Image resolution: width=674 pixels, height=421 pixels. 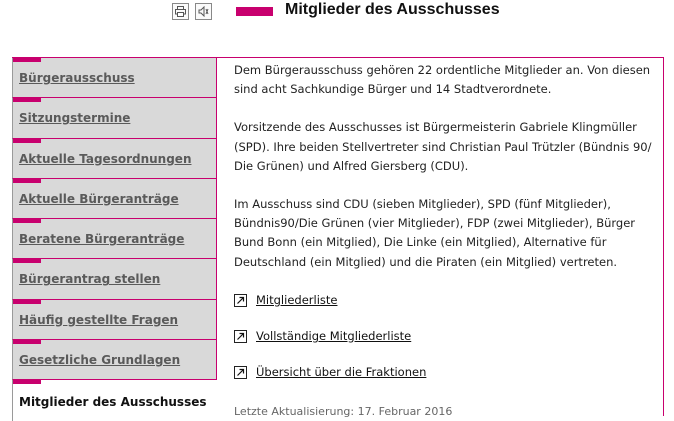 What do you see at coordinates (99, 198) in the screenshot?
I see `sidebar-item-label: Aktuelle Bürgeranträge` at bounding box center [99, 198].